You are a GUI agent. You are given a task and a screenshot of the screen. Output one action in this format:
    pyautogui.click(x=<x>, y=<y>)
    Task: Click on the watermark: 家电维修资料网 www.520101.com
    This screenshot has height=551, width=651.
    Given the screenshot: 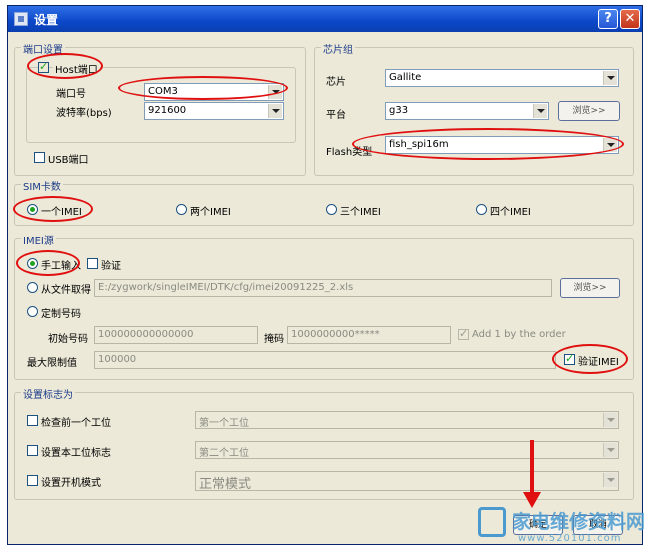 What is the action you would take?
    pyautogui.click(x=561, y=527)
    